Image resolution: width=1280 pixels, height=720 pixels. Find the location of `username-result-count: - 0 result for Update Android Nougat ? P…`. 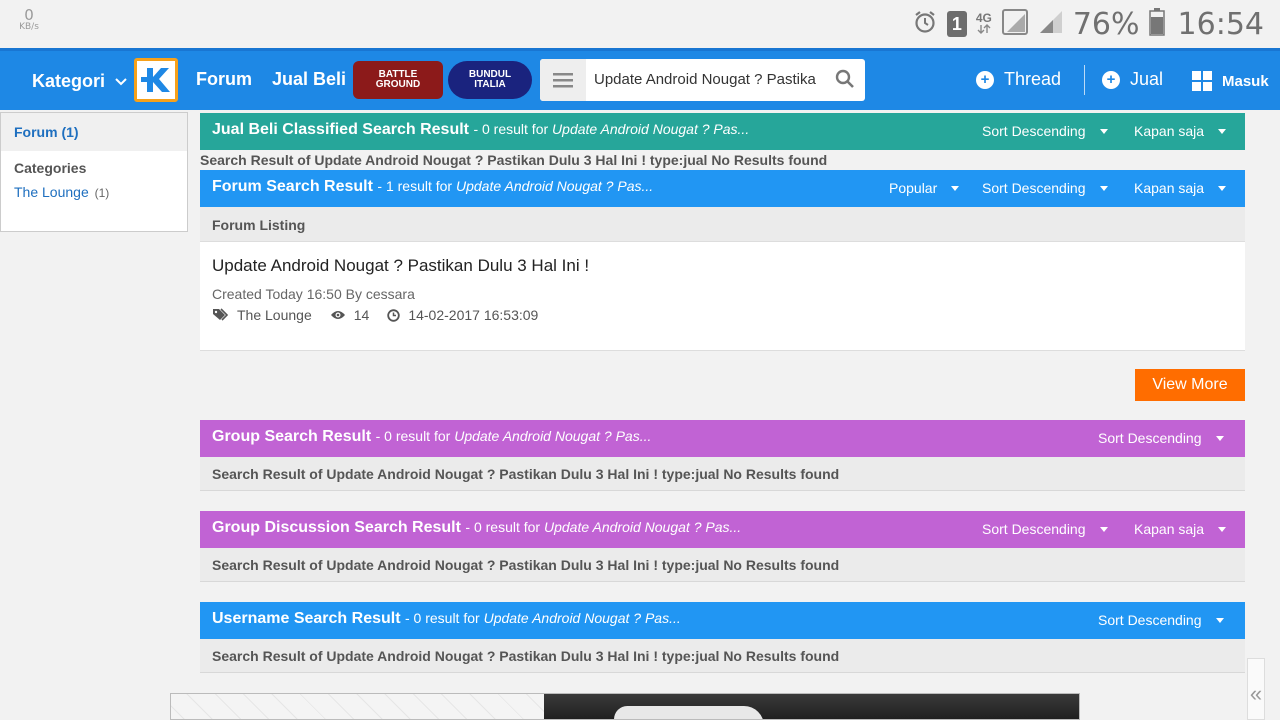

username-result-count: - 0 result for Update Android Nougat ? P… is located at coordinates (542, 618).